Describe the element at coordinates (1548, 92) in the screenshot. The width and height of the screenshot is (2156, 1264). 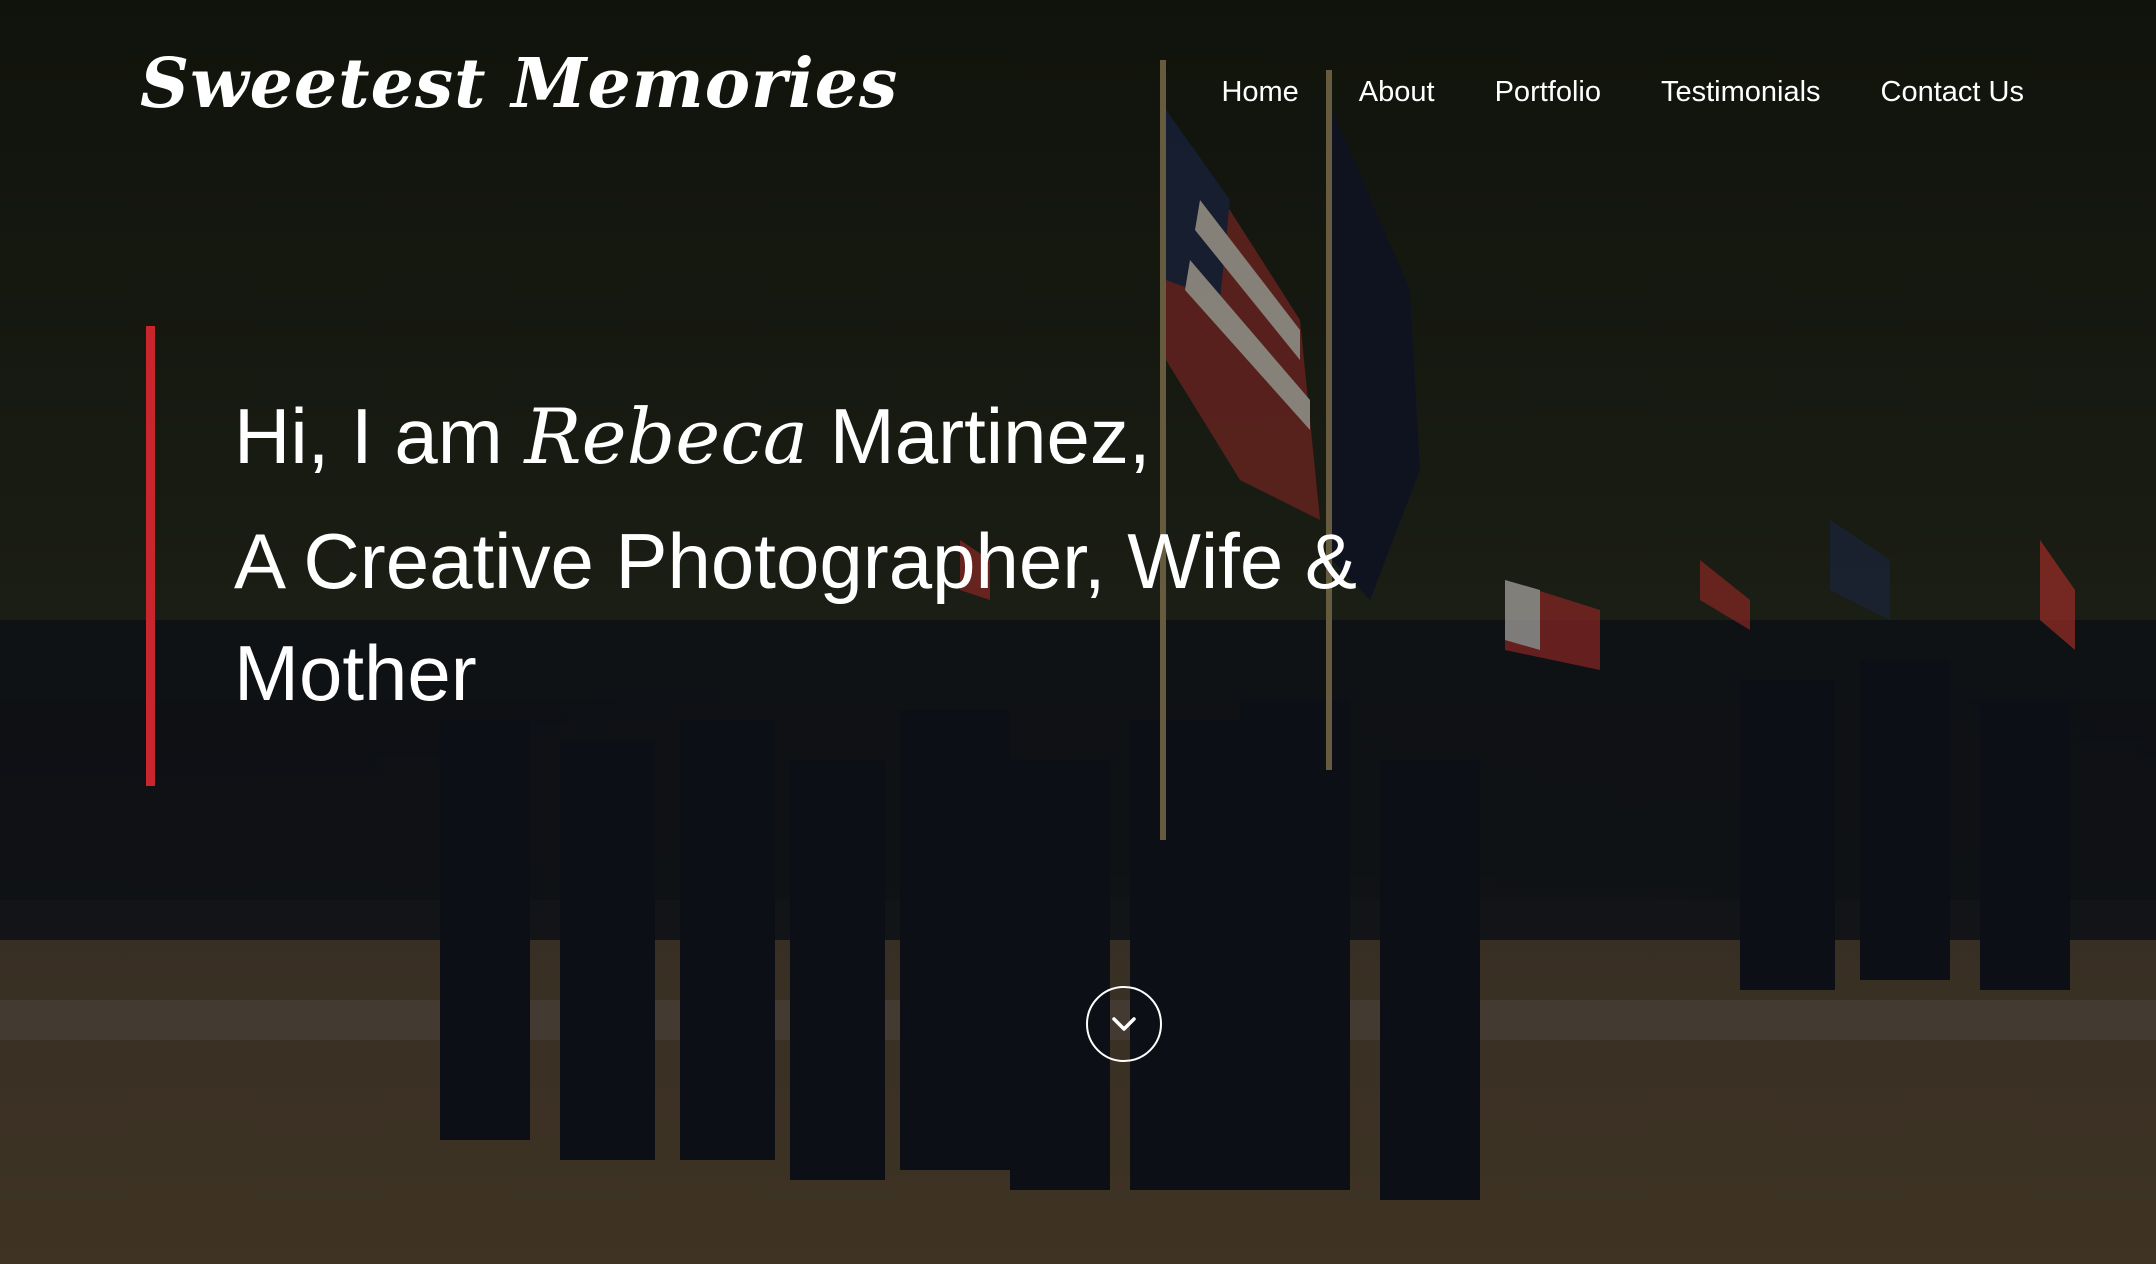
I see `nav-portfolio: Portfolio` at that location.